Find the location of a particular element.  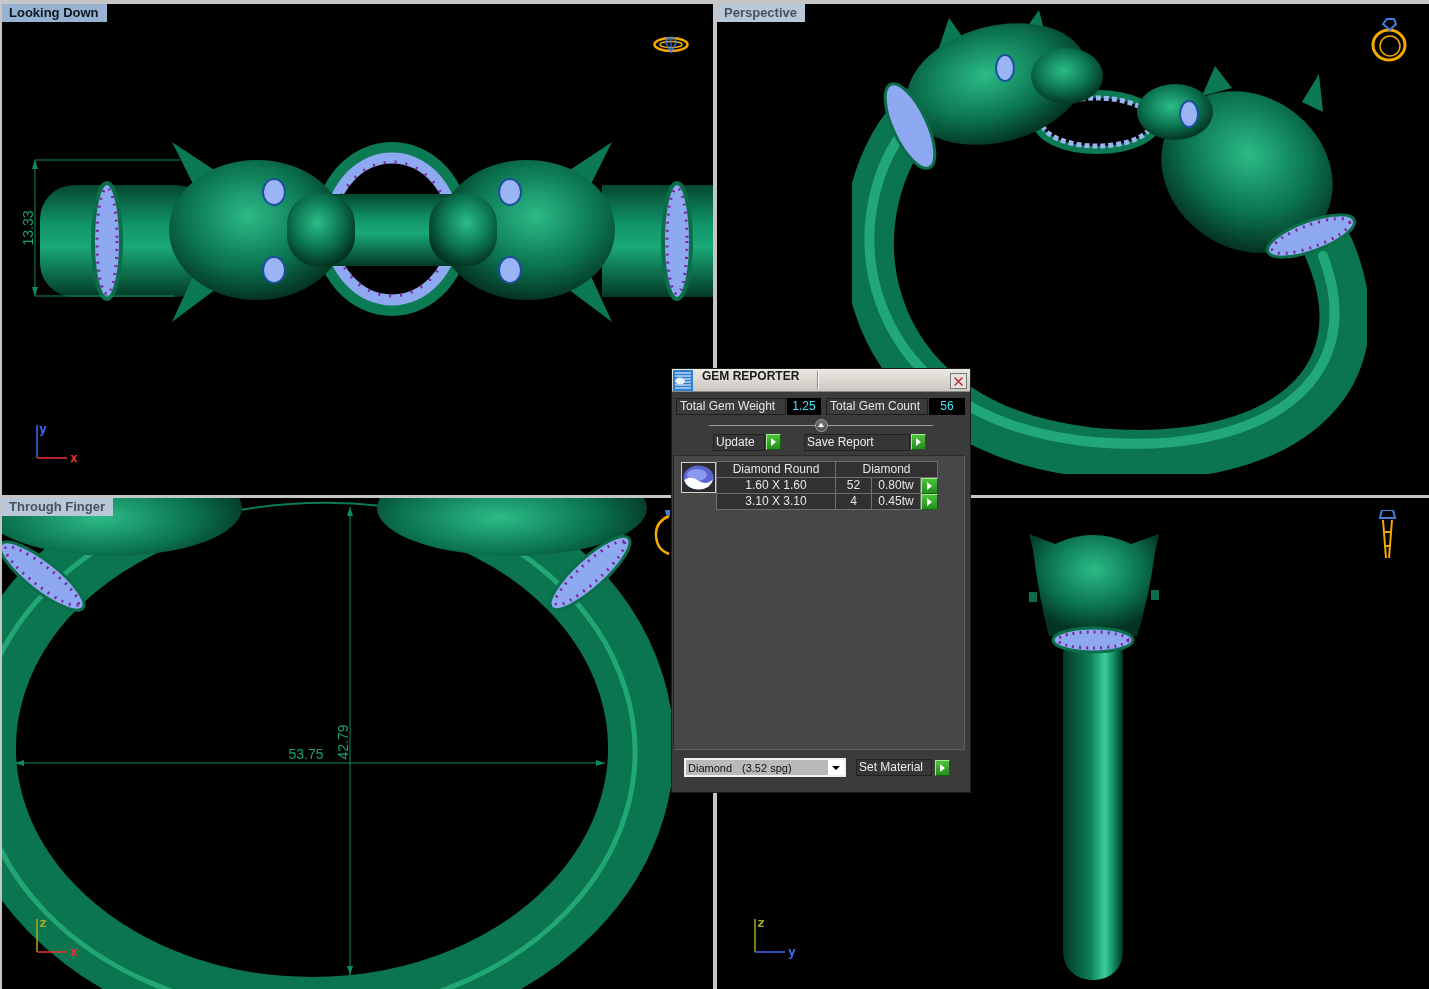

collapse-button is located at coordinates (821, 425).